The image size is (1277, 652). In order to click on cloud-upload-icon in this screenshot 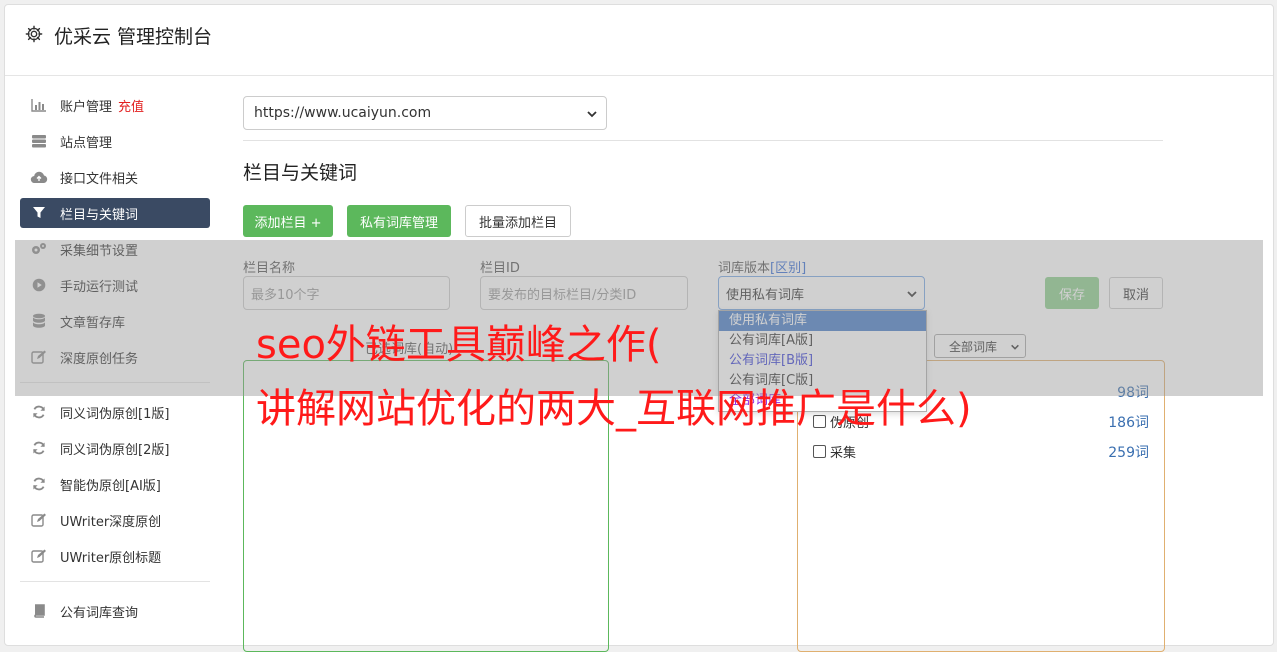, I will do `click(39, 177)`.